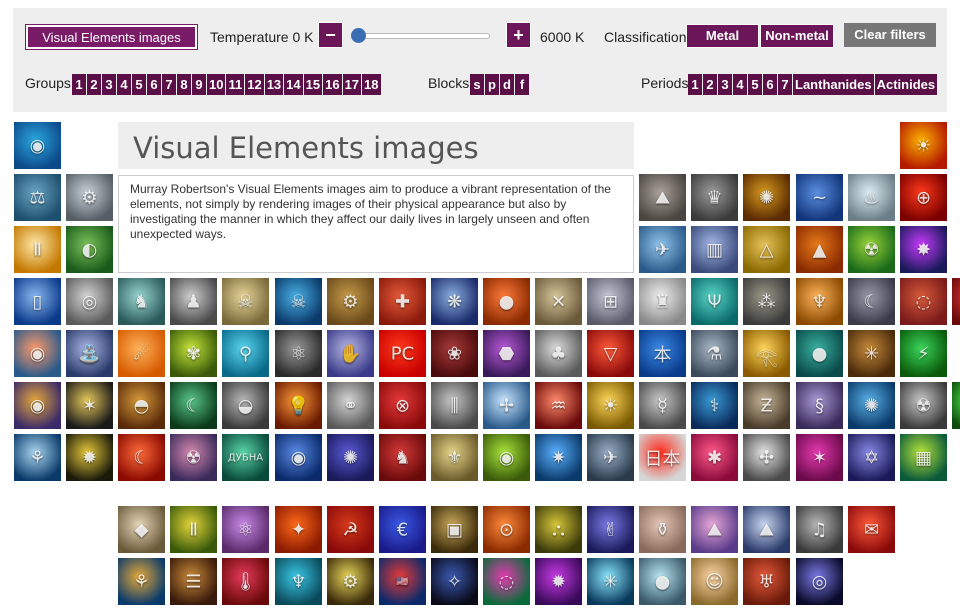 The width and height of the screenshot is (960, 616). Describe the element at coordinates (923, 249) in the screenshot. I see `element-tile: ✸` at that location.